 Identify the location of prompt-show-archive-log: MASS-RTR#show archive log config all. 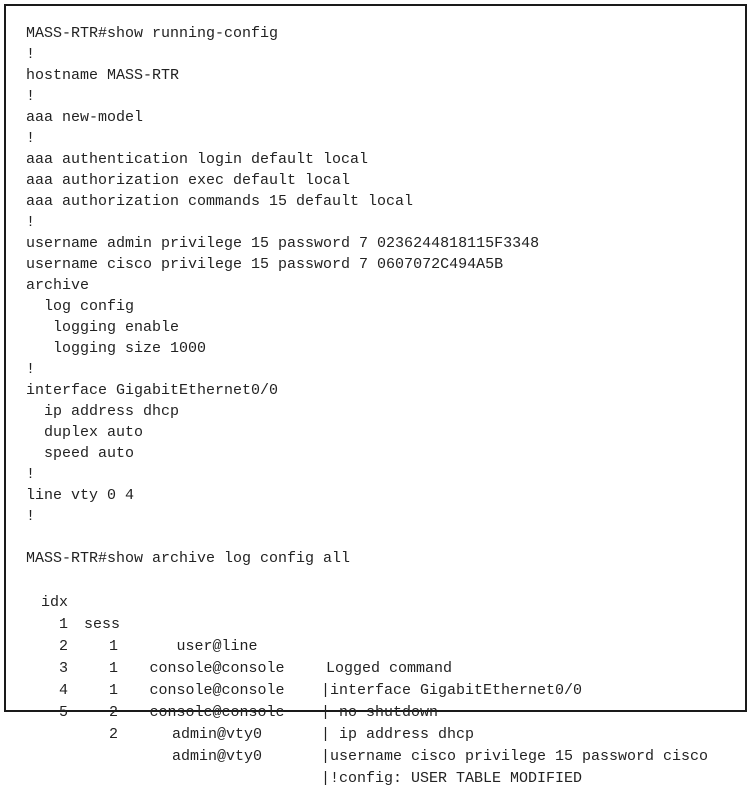
(188, 558).